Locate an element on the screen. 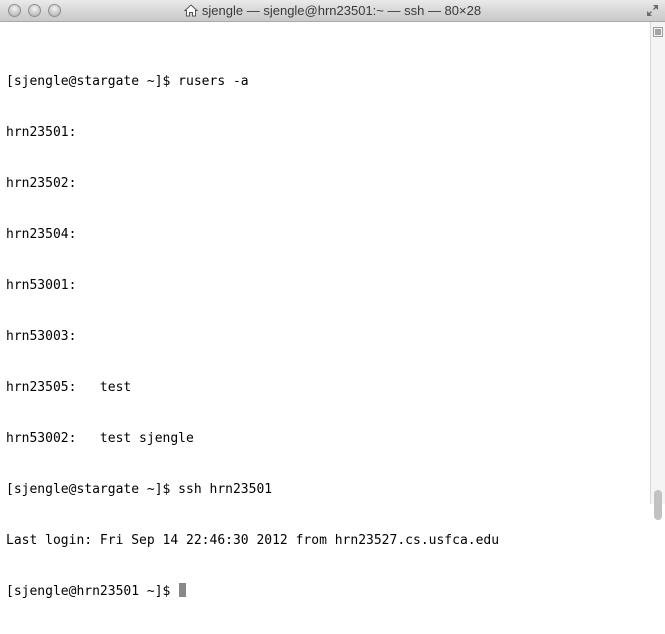  output-line: hrn53003: is located at coordinates (41, 336).